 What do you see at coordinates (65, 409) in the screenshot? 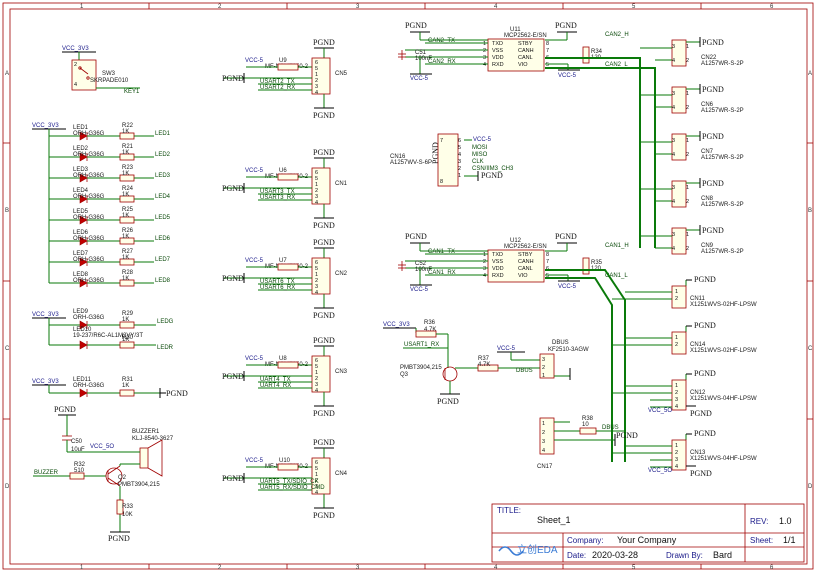
I see `pgnd-buzzer-top: PGND` at bounding box center [65, 409].